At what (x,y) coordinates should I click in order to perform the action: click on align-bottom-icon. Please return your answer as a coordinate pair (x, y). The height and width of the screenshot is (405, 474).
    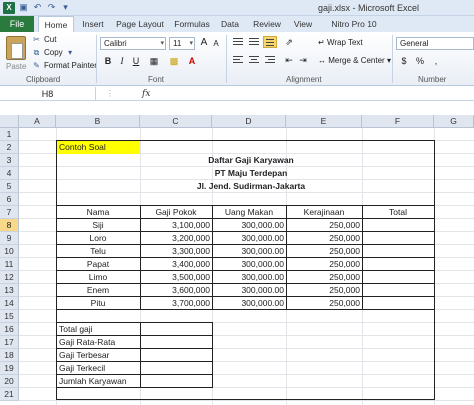
    Looking at the image, I should click on (270, 42).